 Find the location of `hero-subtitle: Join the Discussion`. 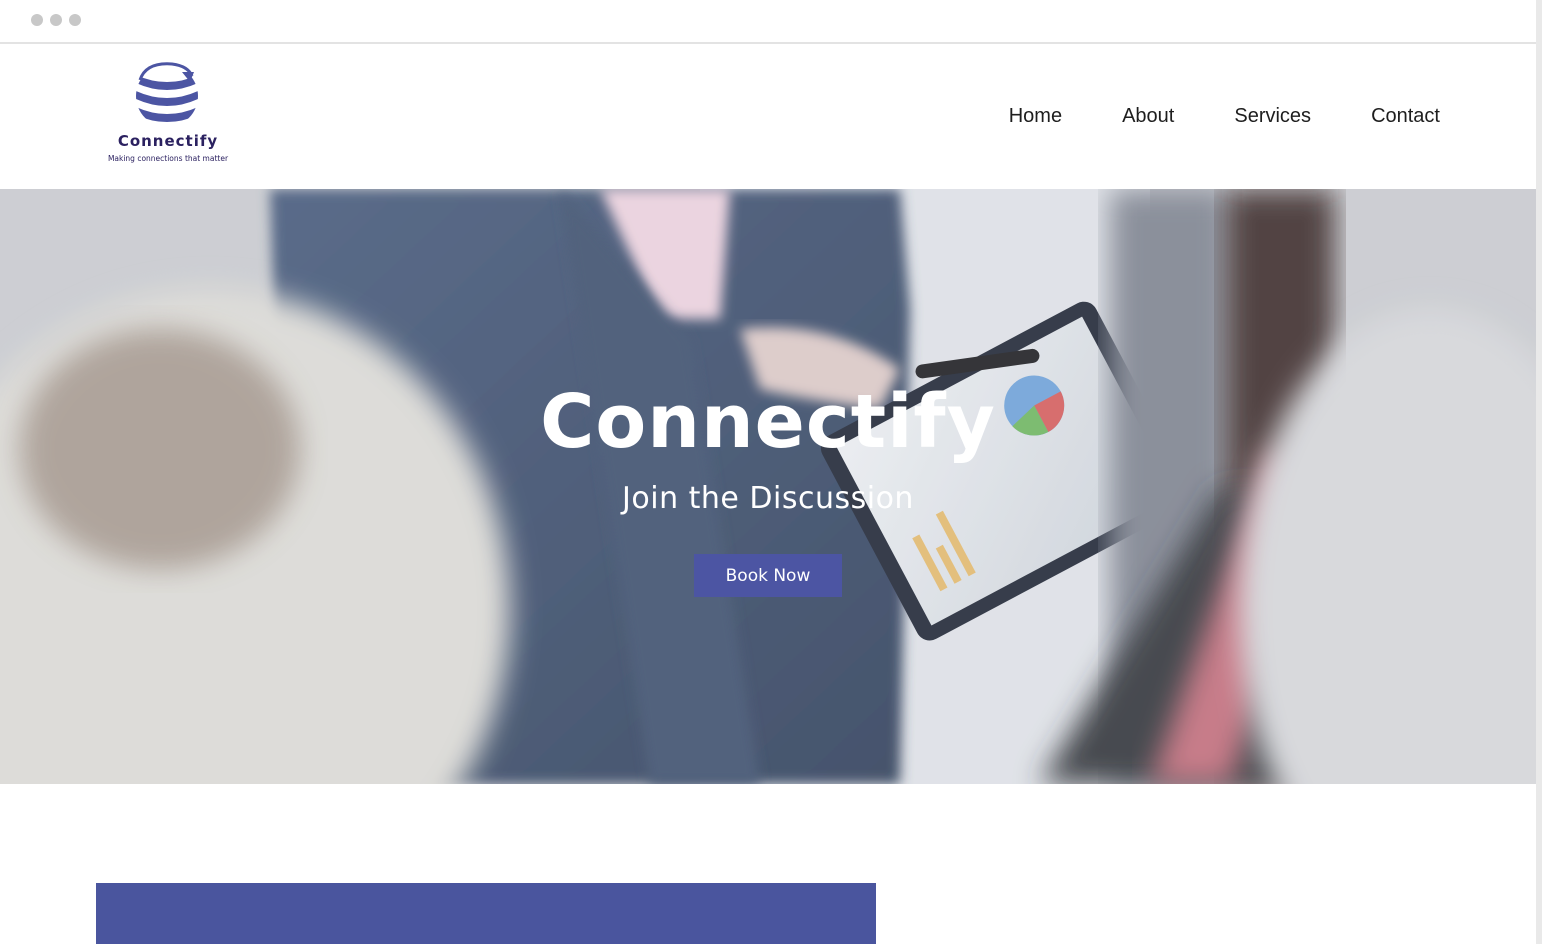

hero-subtitle: Join the Discussion is located at coordinates (768, 498).